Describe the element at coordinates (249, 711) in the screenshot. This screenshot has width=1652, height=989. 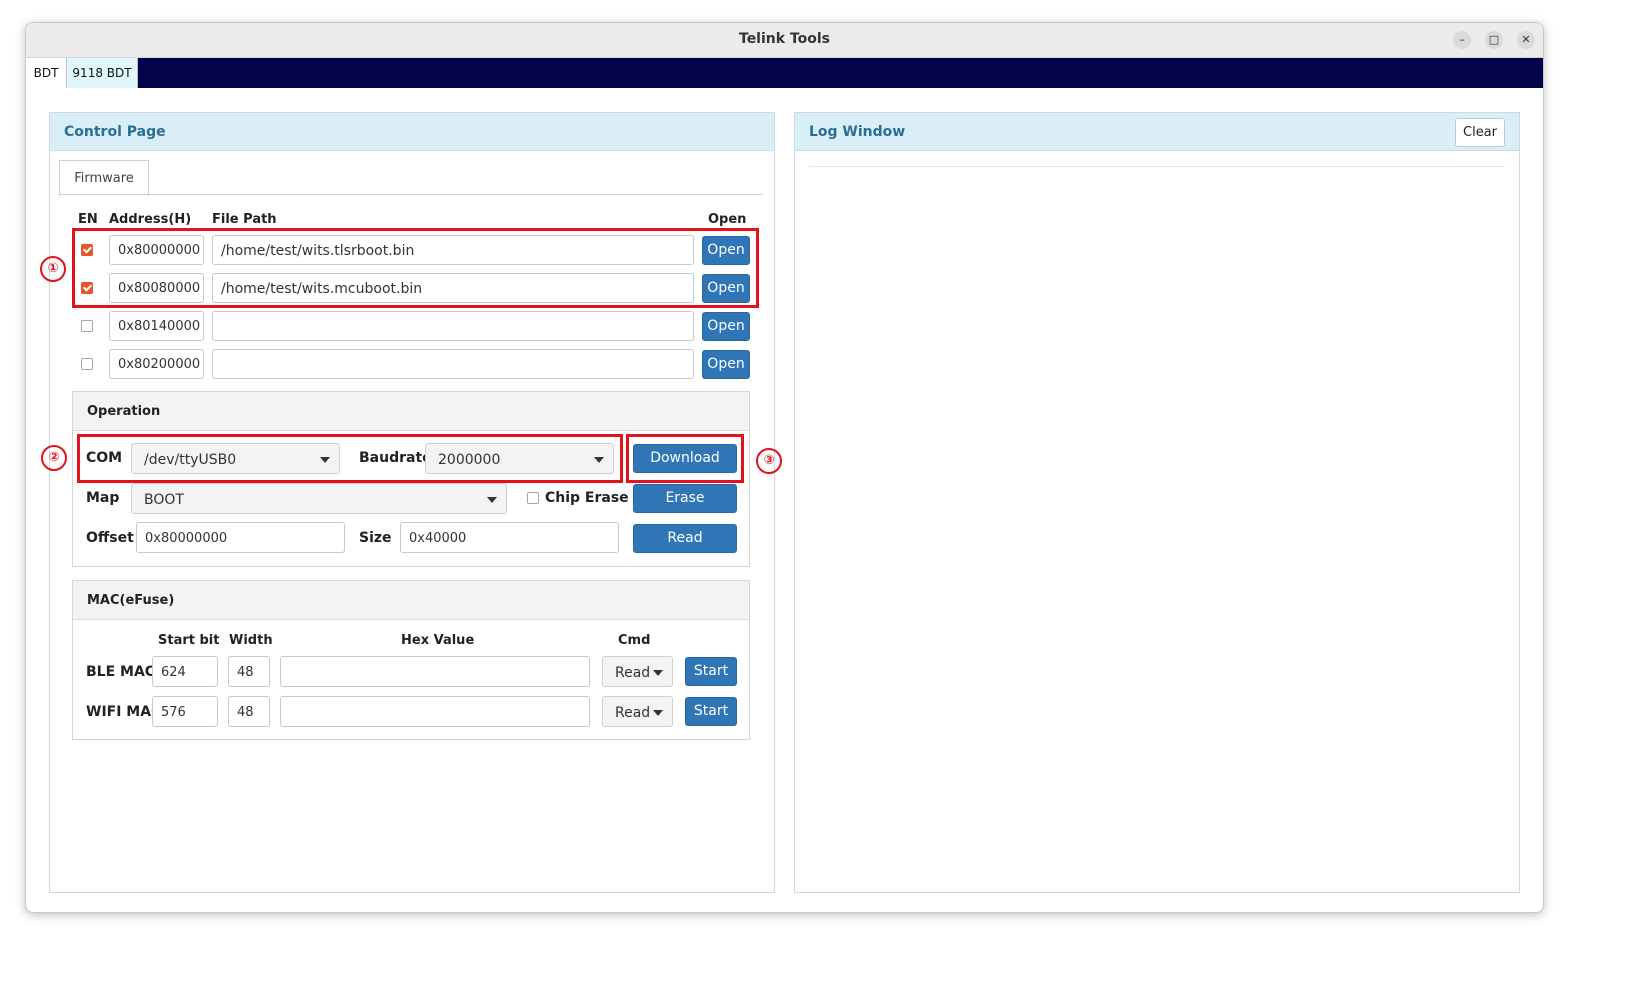
I see `wifi-mac-width-input: 48` at that location.